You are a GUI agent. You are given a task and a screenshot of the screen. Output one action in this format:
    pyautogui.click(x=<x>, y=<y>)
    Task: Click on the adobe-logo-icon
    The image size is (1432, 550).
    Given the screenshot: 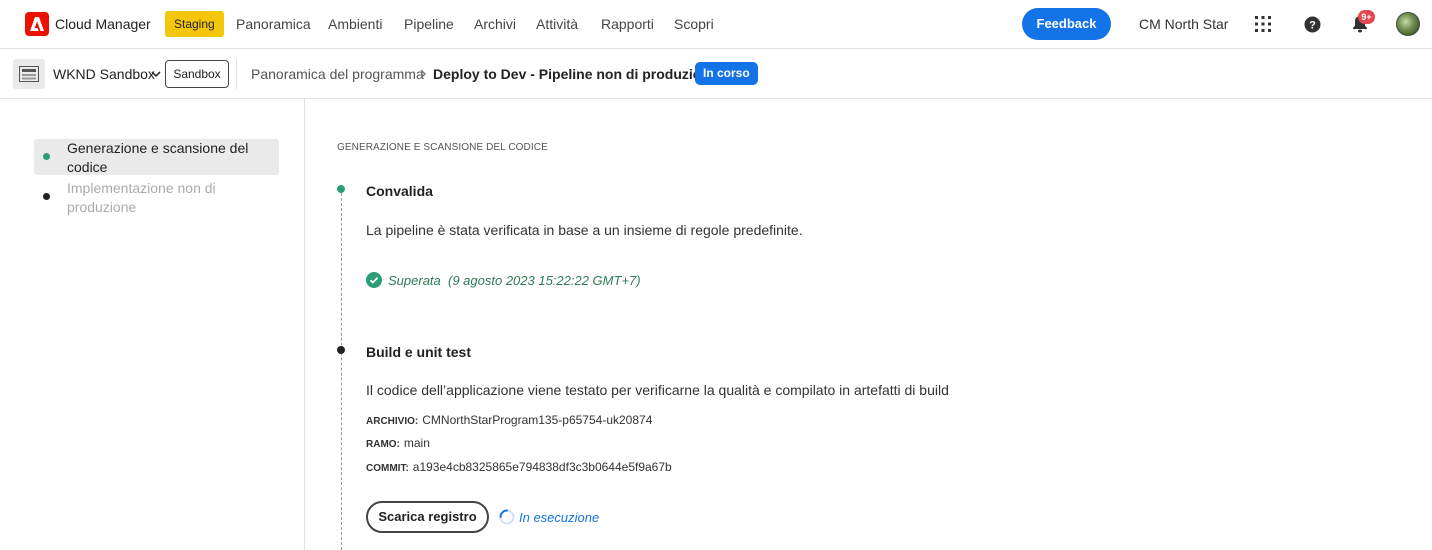 What is the action you would take?
    pyautogui.click(x=37, y=24)
    